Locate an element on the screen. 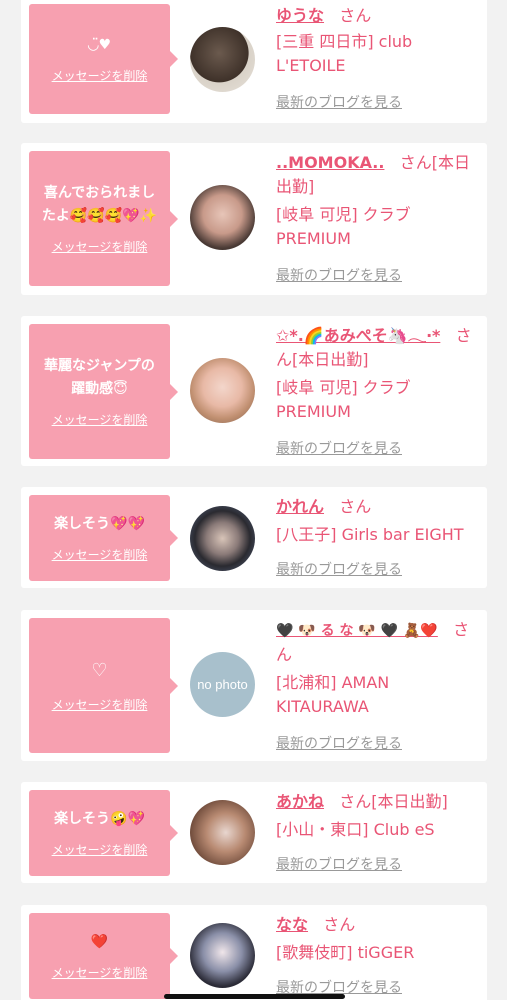  cast-name-link: ✩*.🌈あみぺそ🦄𓂃‧* is located at coordinates (358, 335).